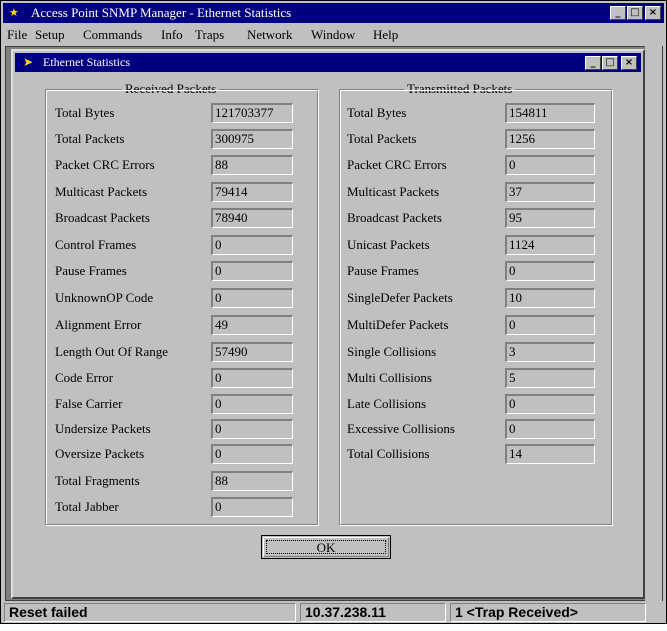 Image resolution: width=667 pixels, height=631 pixels. What do you see at coordinates (17, 35) in the screenshot?
I see `menu-file: File` at bounding box center [17, 35].